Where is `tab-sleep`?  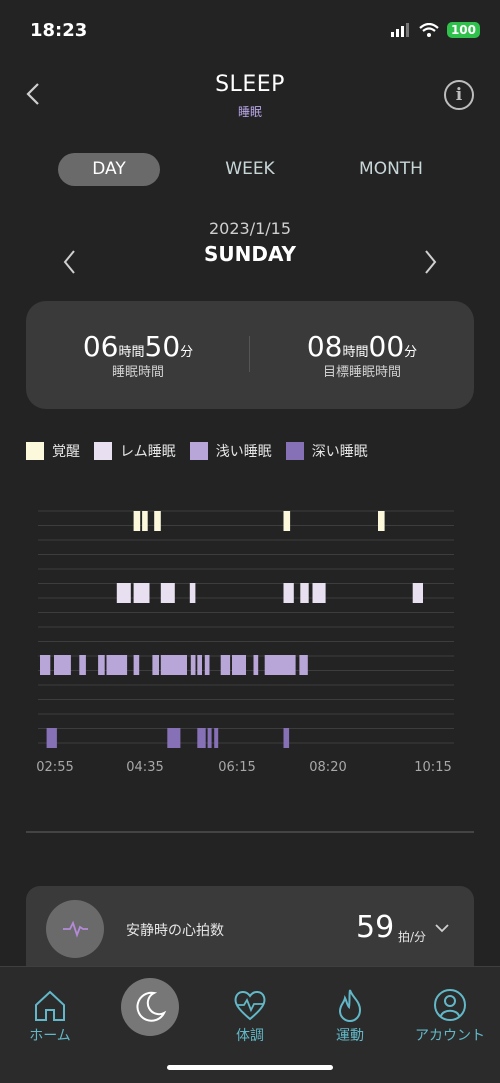
tab-sleep is located at coordinates (150, 1007).